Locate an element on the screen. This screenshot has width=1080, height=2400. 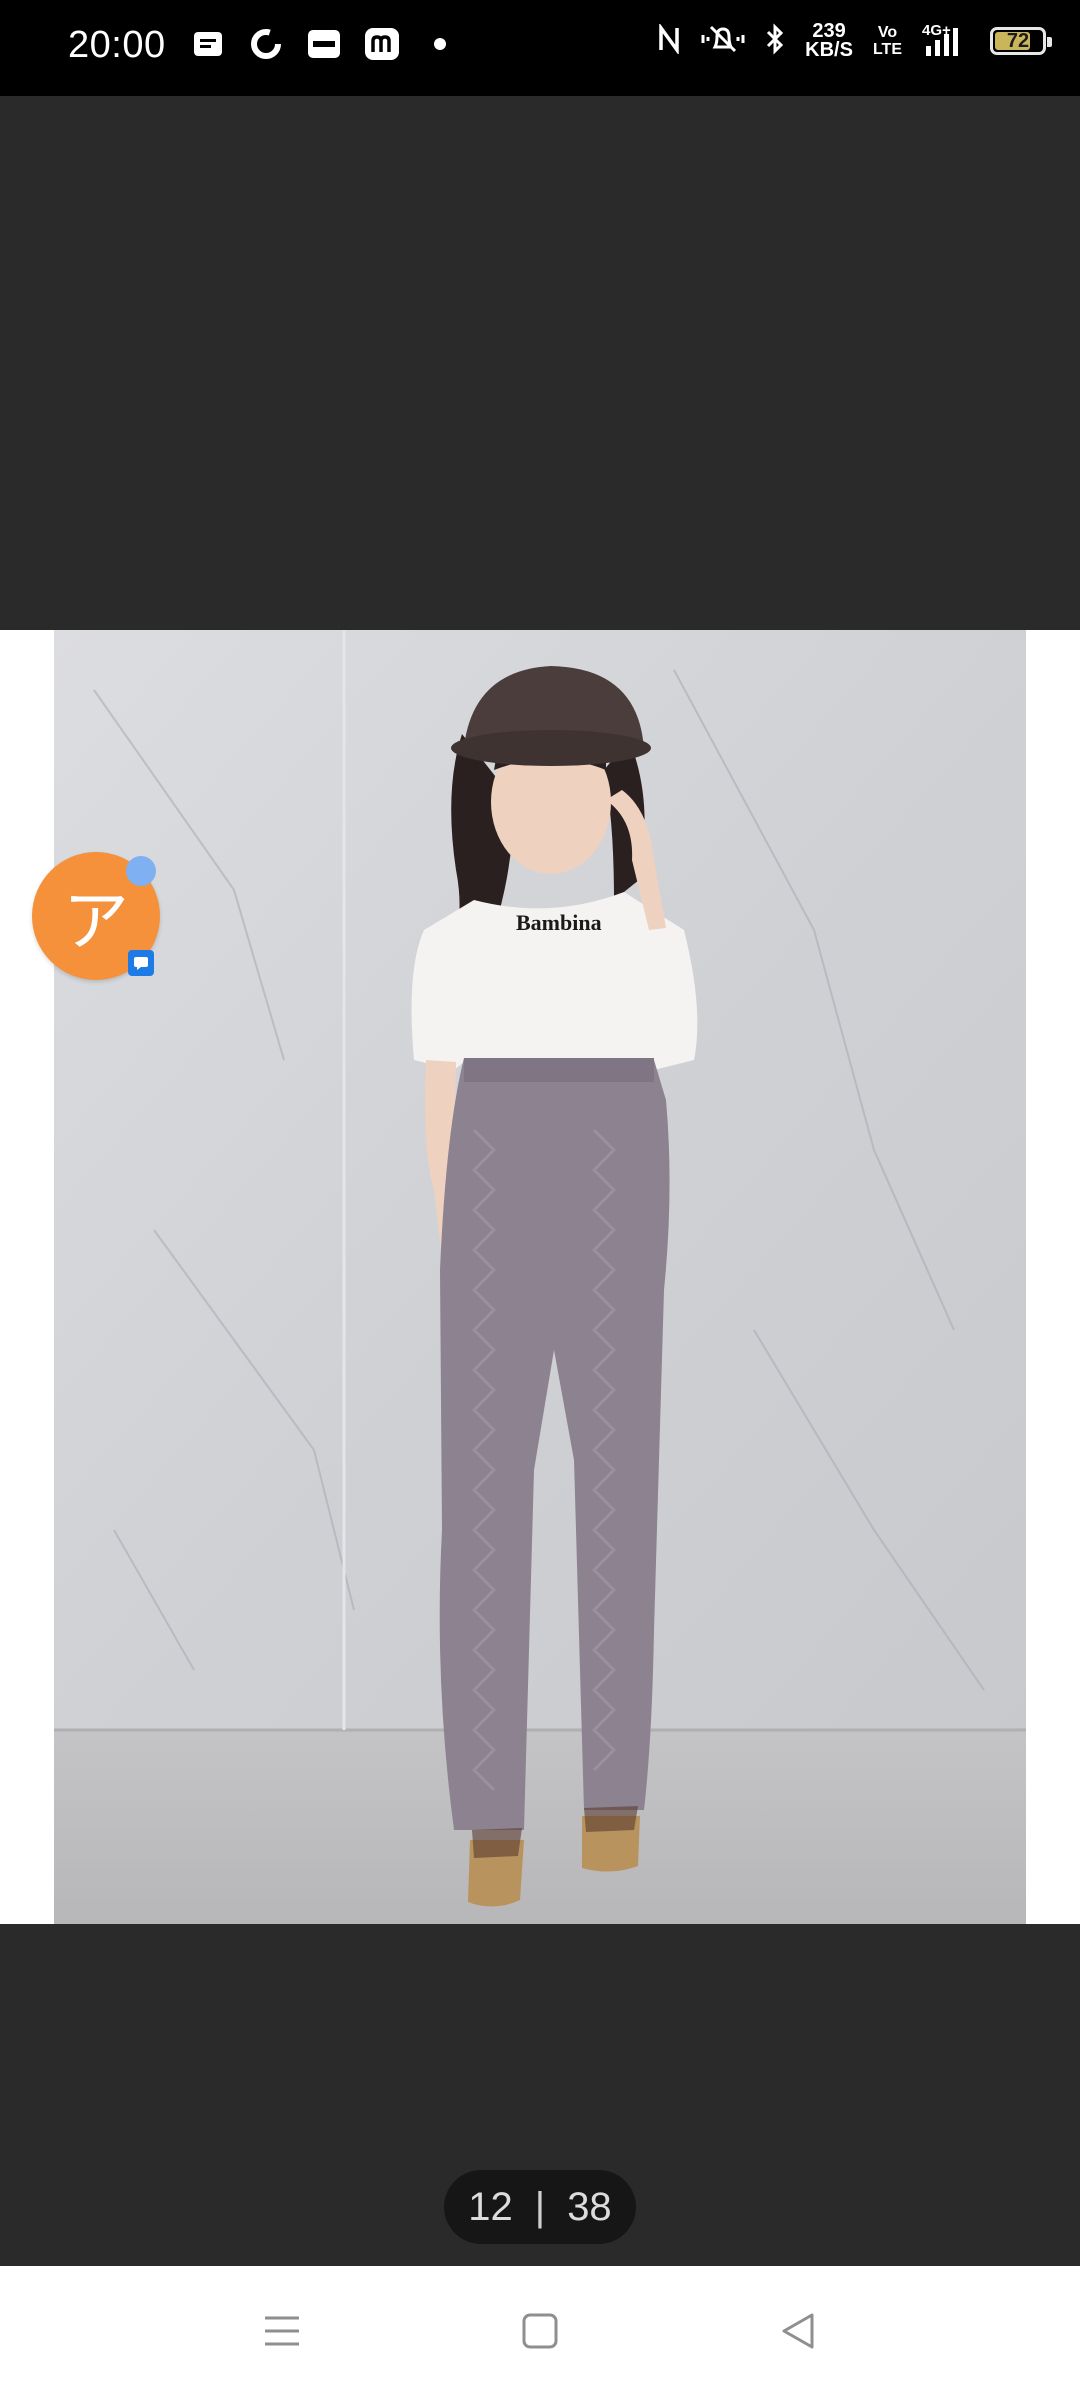
dot-icon is located at coordinates (440, 44).